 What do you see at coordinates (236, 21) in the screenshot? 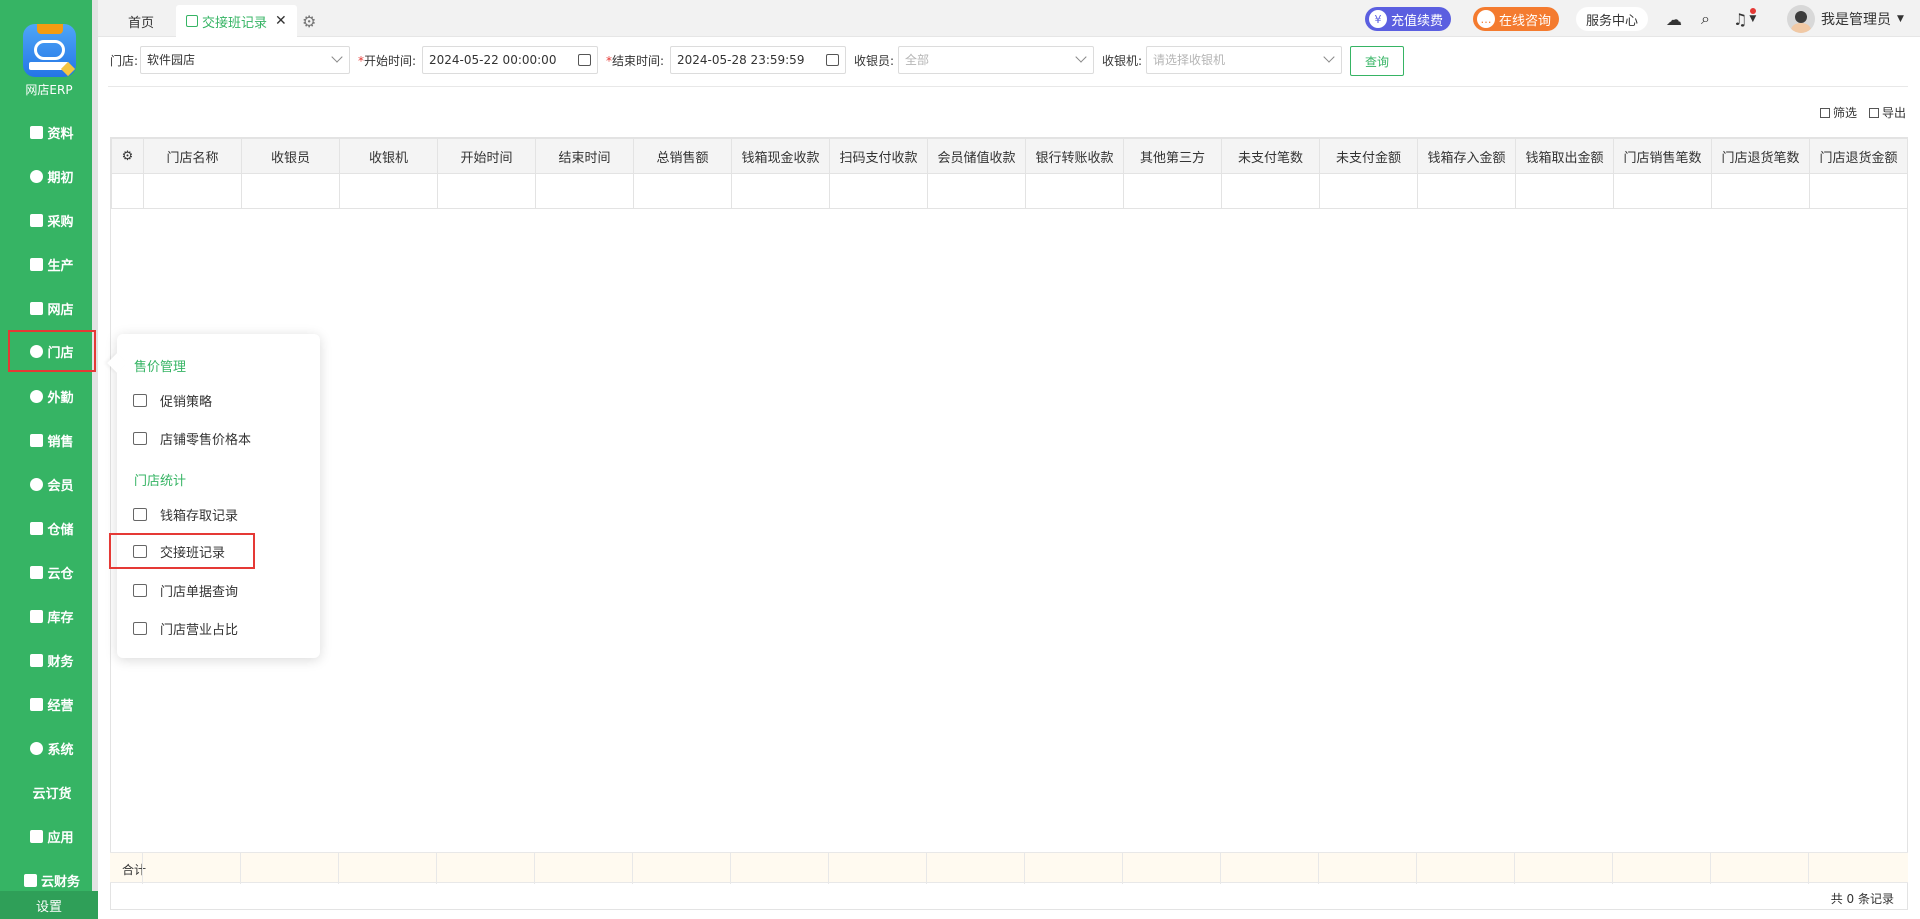
I see `tab-shift-record: 交接班记录 ✕` at bounding box center [236, 21].